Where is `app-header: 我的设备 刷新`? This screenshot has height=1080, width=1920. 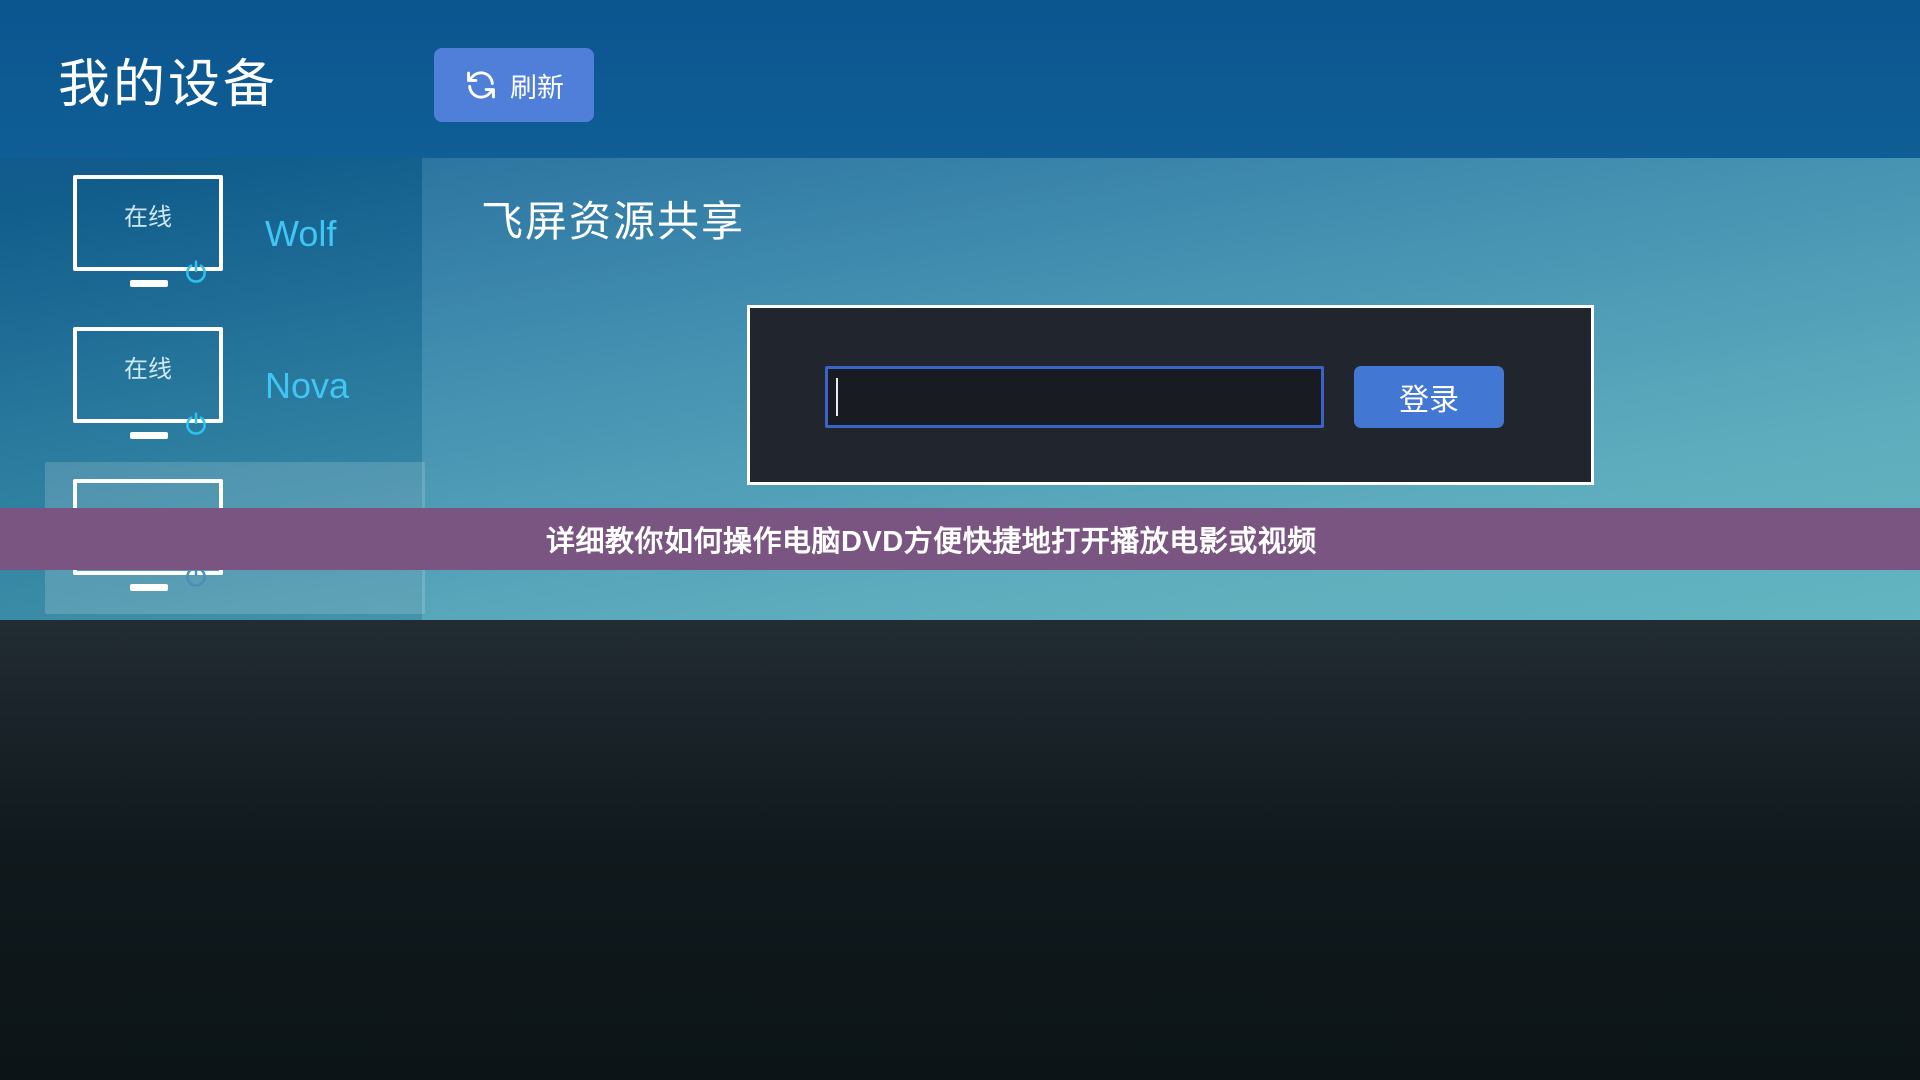
app-header: 我的设备 刷新 is located at coordinates (960, 79).